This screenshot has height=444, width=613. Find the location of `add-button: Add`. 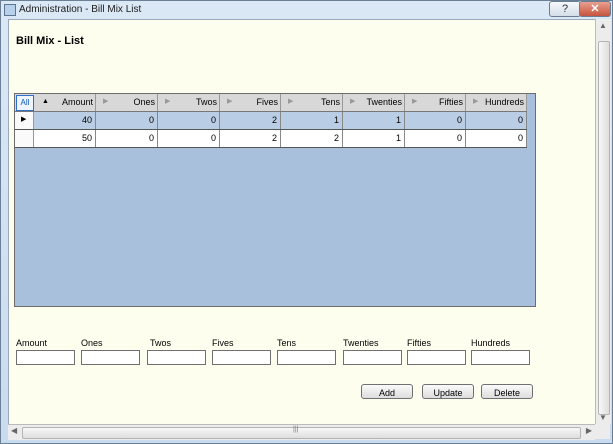

add-button: Add is located at coordinates (387, 391).